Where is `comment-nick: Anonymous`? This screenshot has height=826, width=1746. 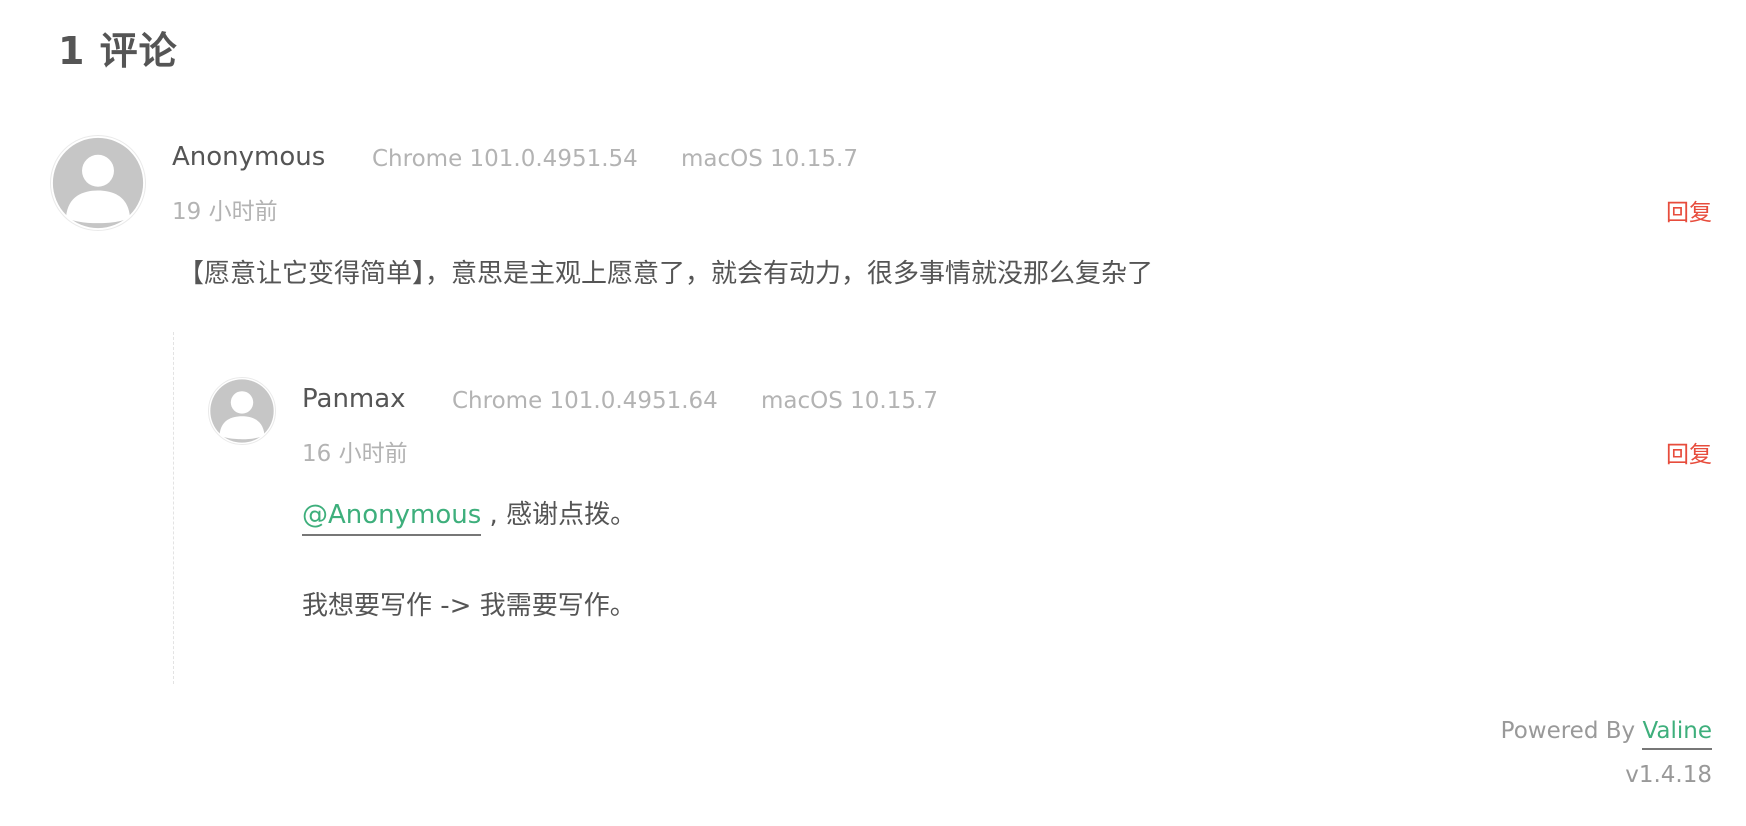
comment-nick: Anonymous is located at coordinates (248, 157).